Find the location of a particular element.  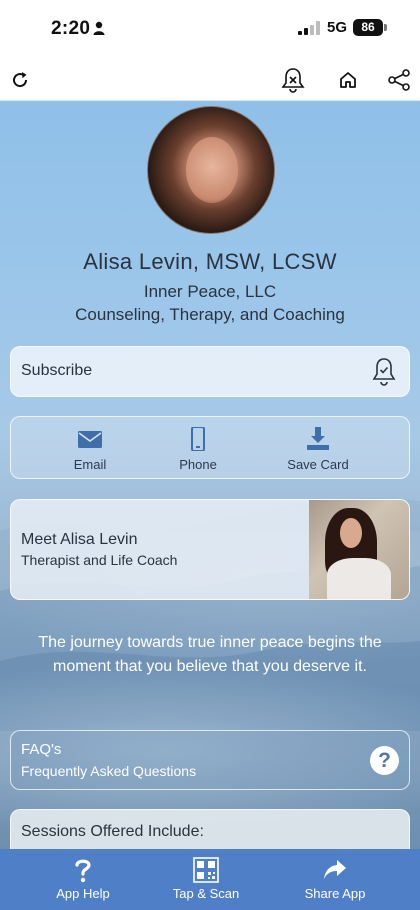

tap-scan-button: Tap & Scan is located at coordinates (206, 879).